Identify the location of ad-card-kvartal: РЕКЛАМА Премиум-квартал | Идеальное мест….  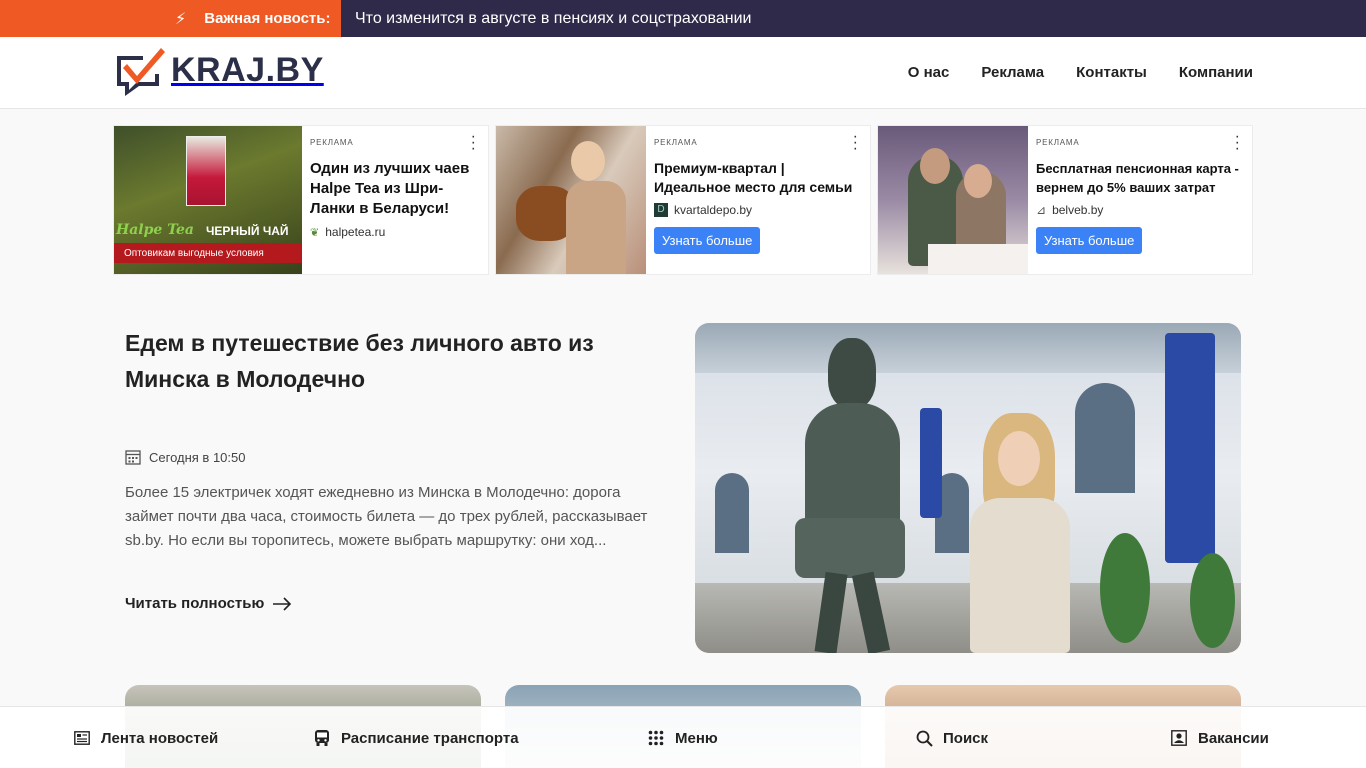
(683, 200).